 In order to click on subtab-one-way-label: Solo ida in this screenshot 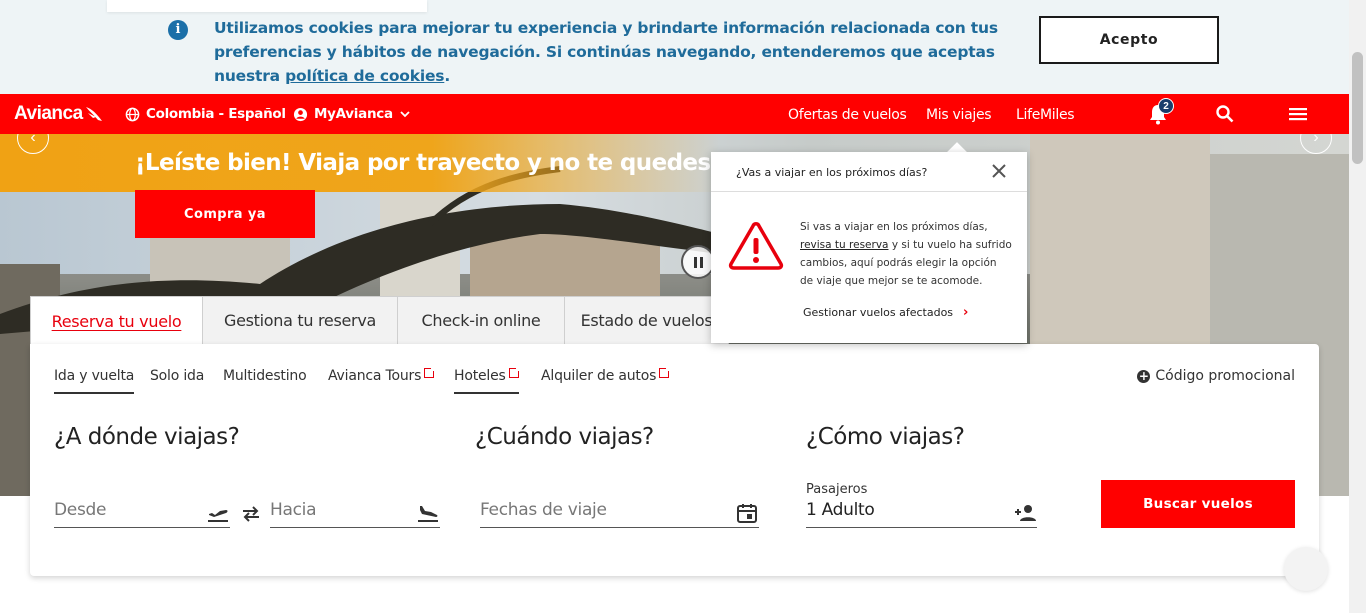, I will do `click(177, 376)`.